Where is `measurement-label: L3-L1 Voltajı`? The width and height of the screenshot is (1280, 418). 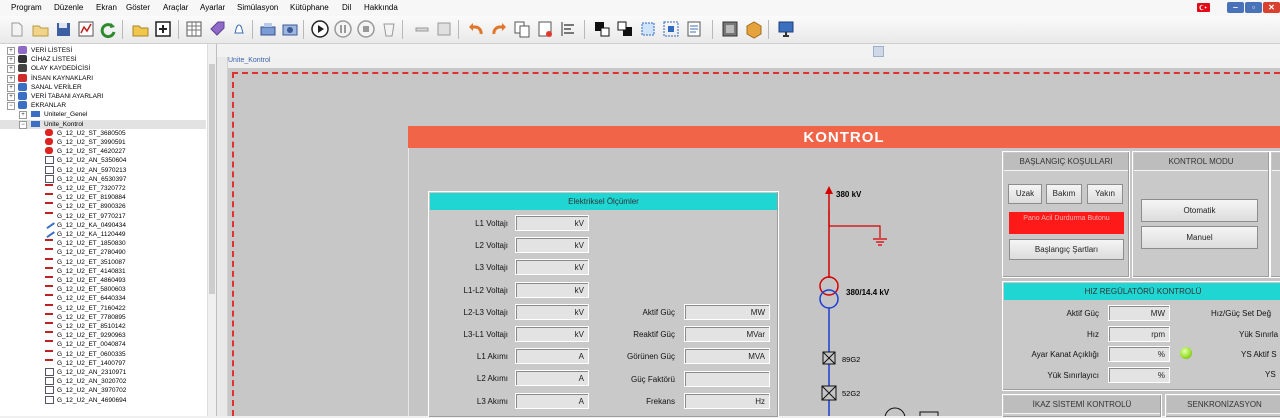
measurement-label: L3-L1 Voltajı is located at coordinates (469, 334).